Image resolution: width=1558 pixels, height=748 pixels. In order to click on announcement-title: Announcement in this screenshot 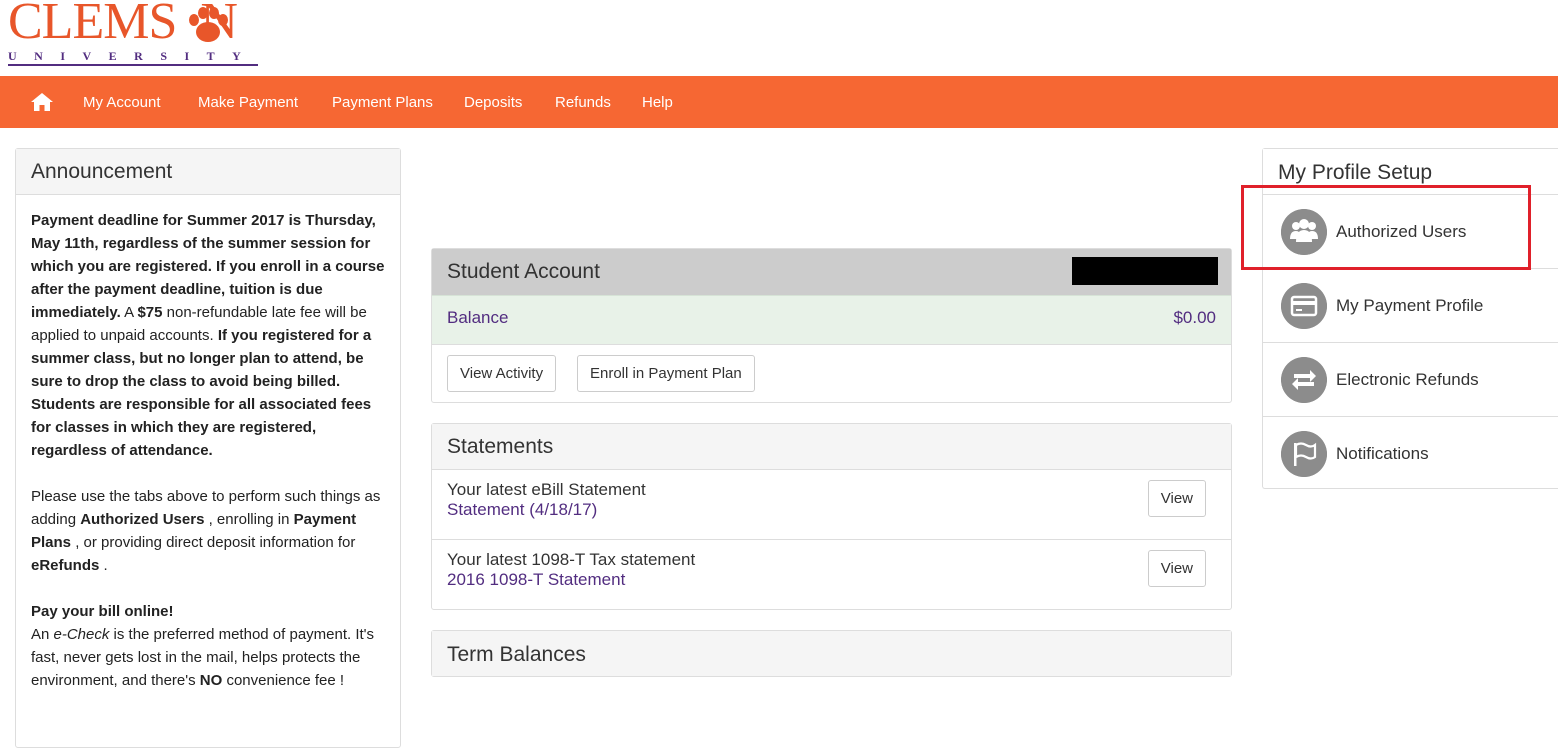, I will do `click(208, 172)`.